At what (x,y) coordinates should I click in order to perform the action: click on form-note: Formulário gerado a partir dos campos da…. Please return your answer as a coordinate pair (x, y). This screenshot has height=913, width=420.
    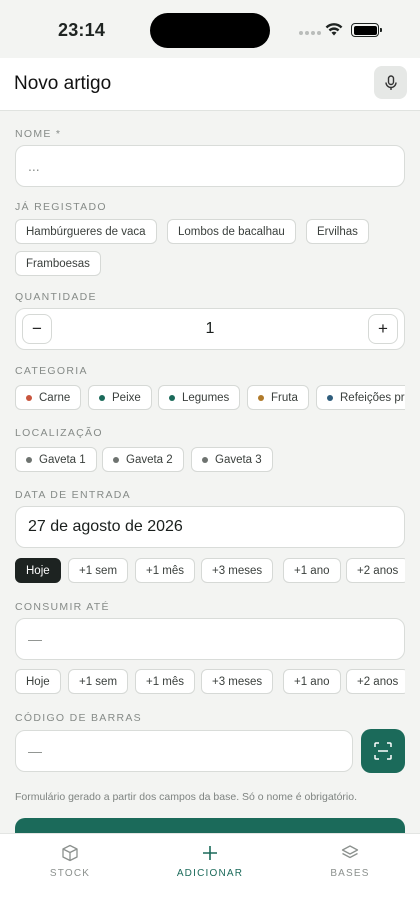
    Looking at the image, I should click on (186, 797).